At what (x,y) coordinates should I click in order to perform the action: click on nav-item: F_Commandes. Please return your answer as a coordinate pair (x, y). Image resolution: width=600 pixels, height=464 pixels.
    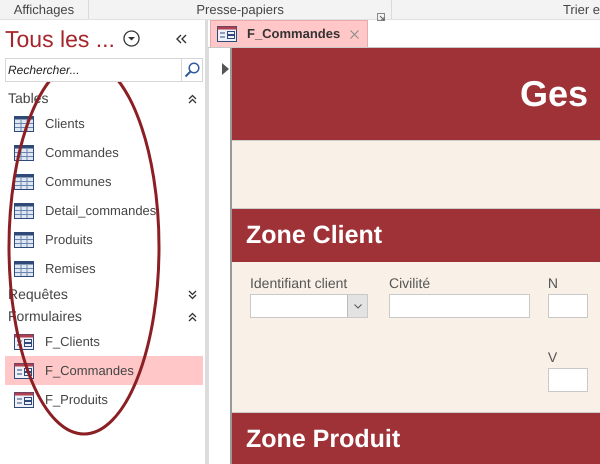
    Looking at the image, I should click on (104, 370).